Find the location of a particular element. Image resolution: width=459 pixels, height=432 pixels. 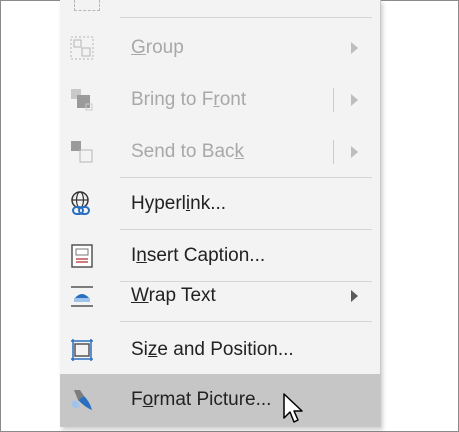

menu-separator is located at coordinates (246, 17).